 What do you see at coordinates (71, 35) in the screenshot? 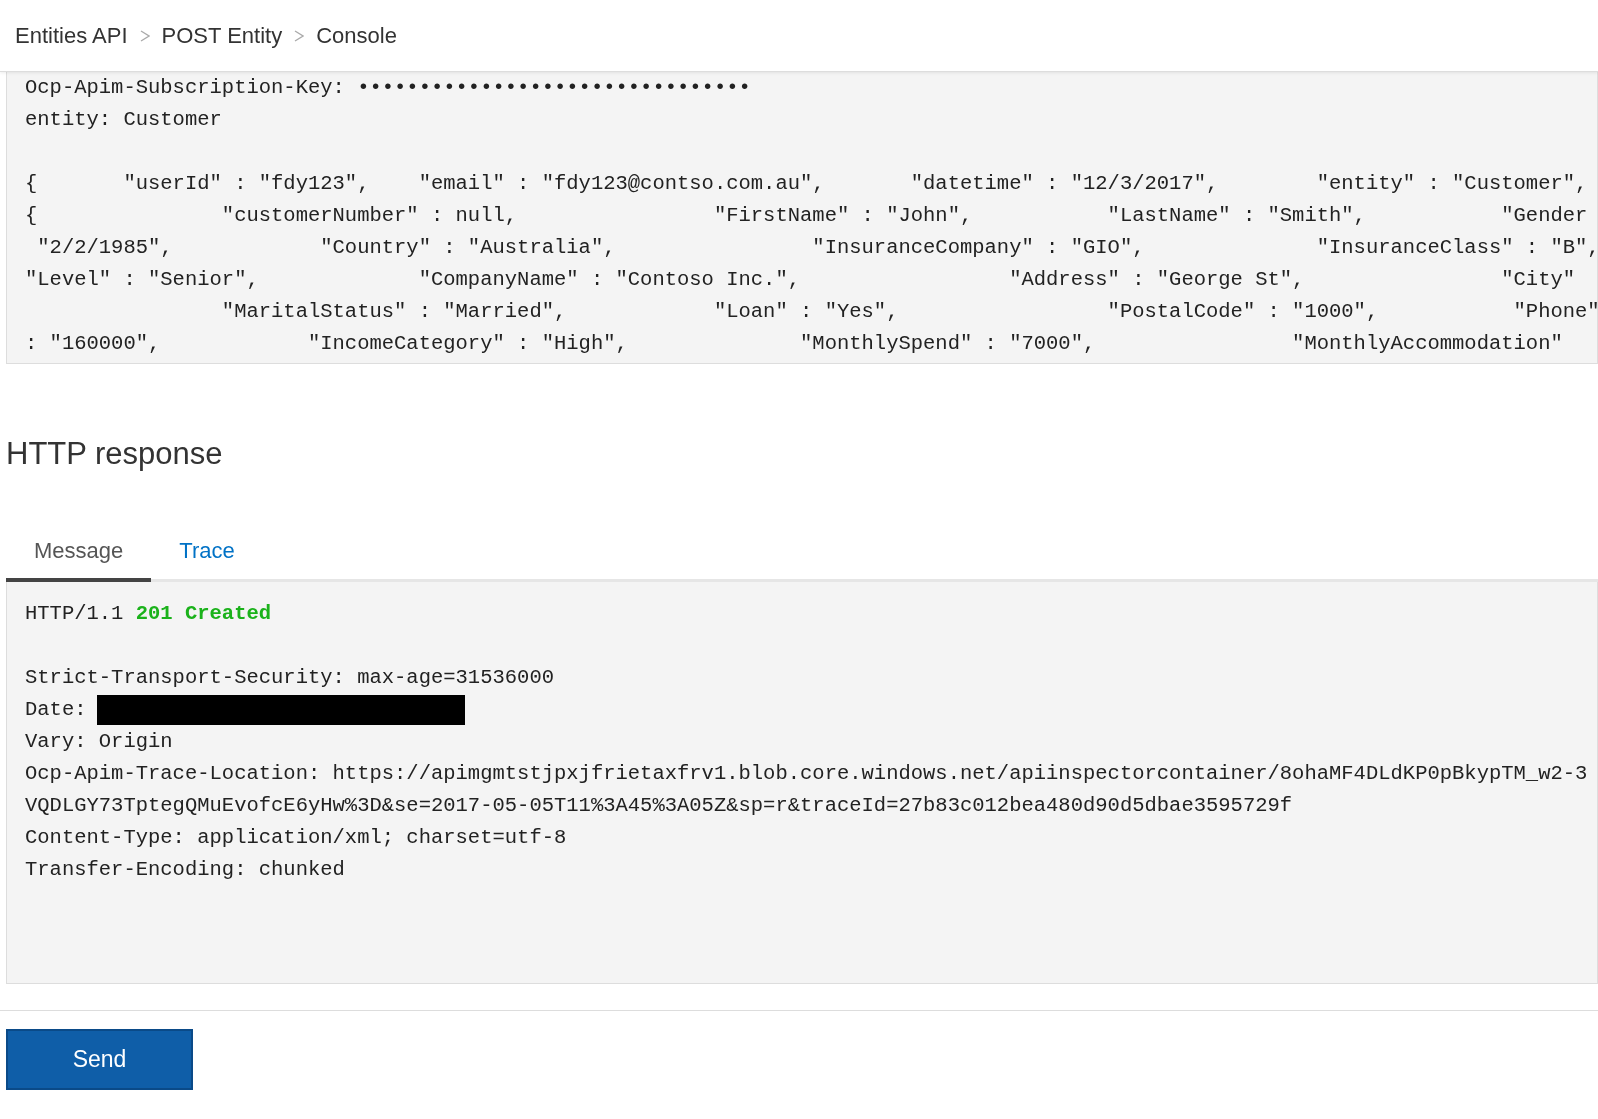
I see `breadcrumb-item: Entities API` at bounding box center [71, 35].